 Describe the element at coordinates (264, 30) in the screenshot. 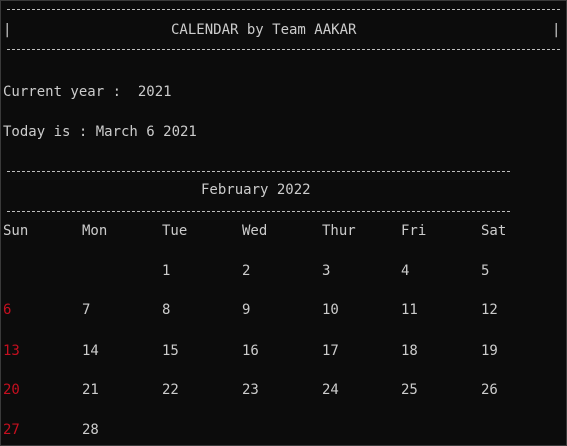

I see `app-title: CALENDAR by Team AAKAR` at that location.